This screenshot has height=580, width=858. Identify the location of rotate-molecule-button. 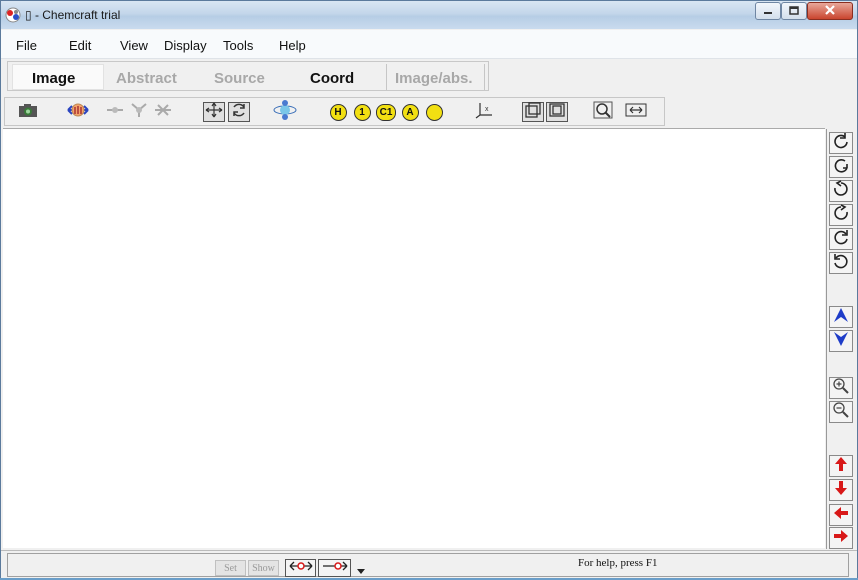
(78, 112).